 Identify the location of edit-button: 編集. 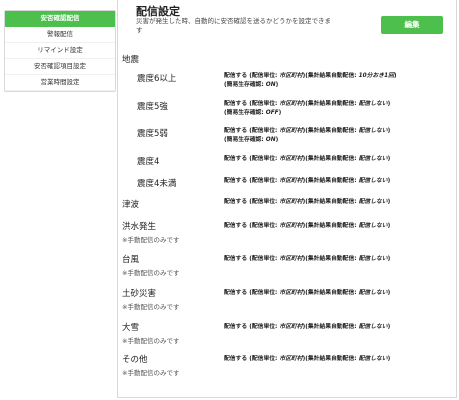
(412, 25).